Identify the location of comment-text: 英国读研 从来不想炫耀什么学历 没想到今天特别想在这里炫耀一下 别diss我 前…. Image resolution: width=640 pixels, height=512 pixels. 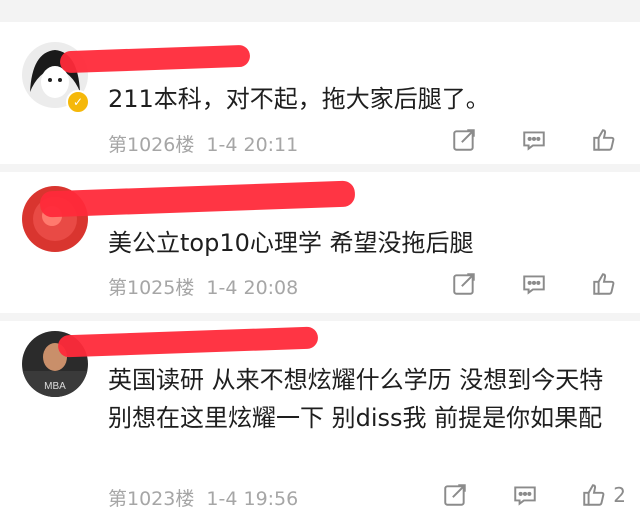
(356, 399).